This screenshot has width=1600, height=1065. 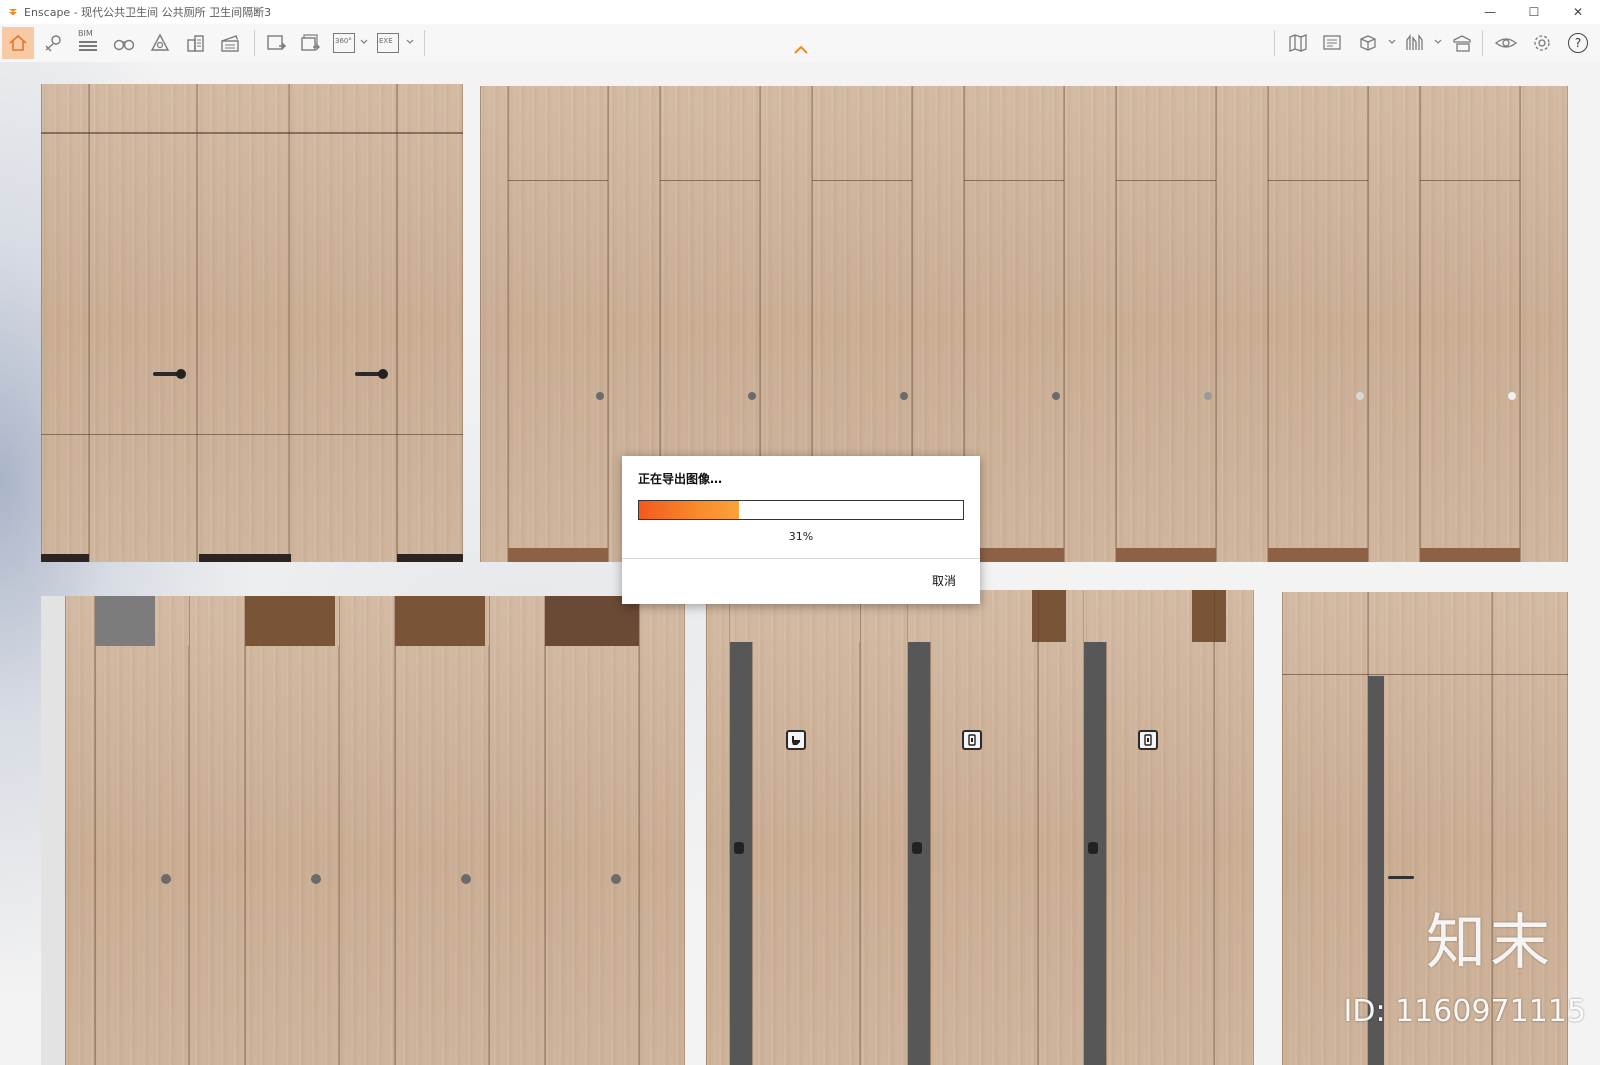 I want to click on visual-settings-icon, so click(x=1506, y=43).